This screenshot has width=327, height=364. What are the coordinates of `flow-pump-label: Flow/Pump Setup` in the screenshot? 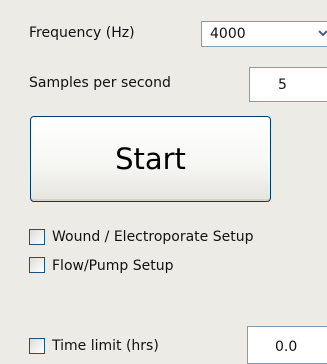 It's located at (112, 266).